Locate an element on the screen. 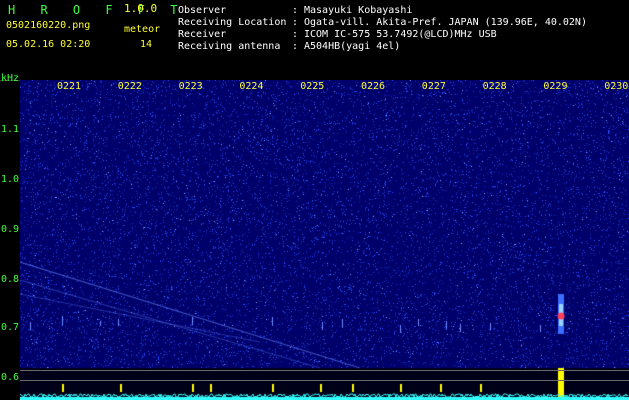  baseline-line-lower is located at coordinates (324, 380).